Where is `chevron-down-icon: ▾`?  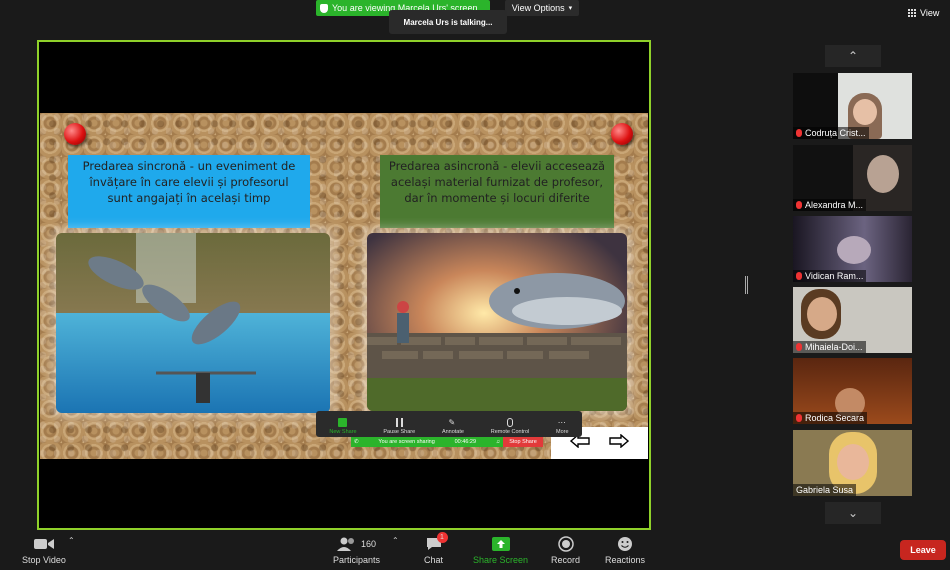 chevron-down-icon: ▾ is located at coordinates (570, 8).